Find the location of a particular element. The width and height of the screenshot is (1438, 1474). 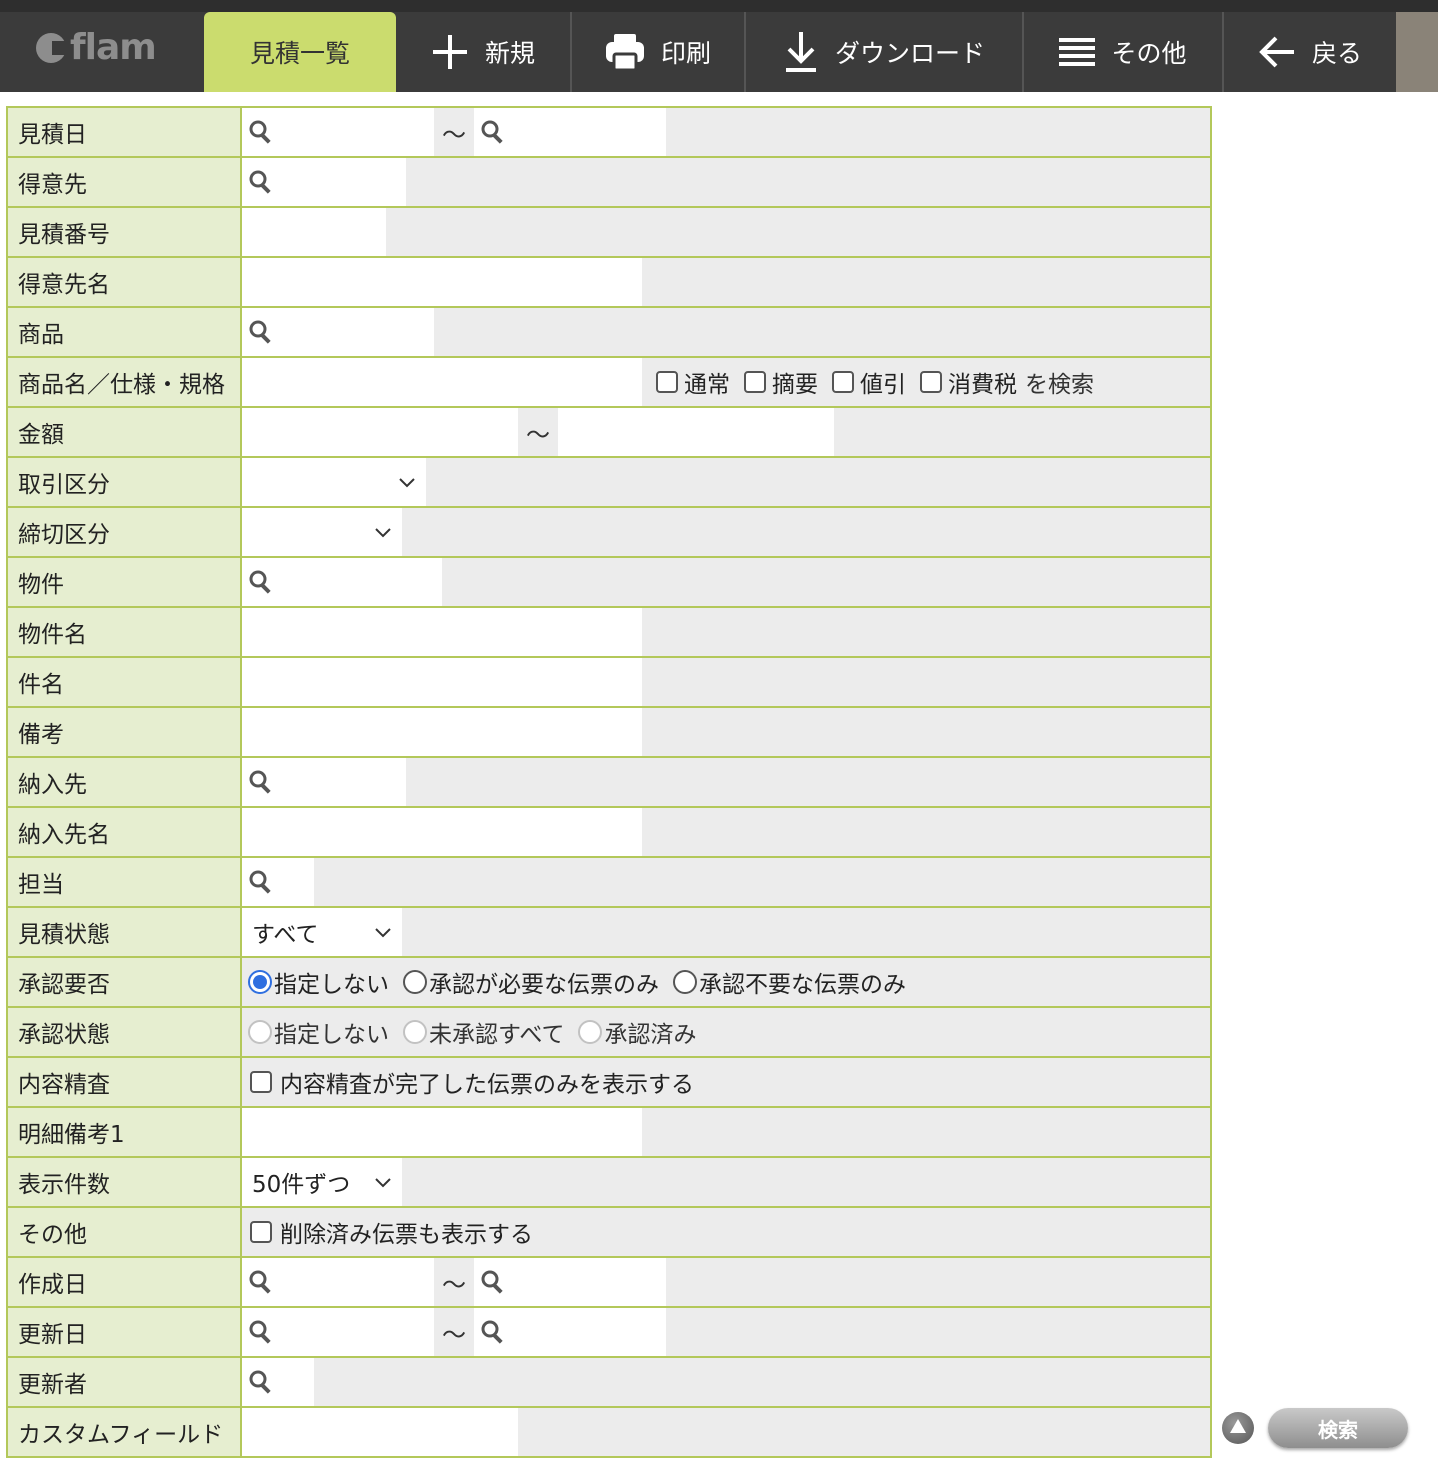

discount-checkbox is located at coordinates (843, 382).